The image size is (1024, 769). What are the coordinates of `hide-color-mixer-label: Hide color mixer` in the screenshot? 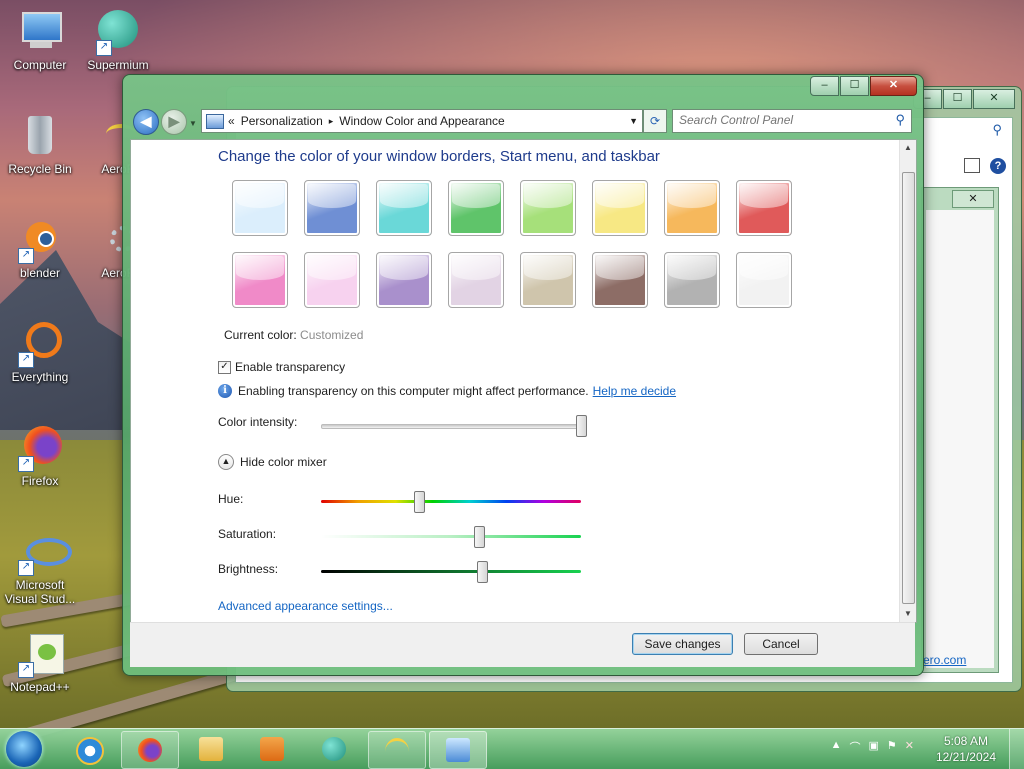 It's located at (283, 462).